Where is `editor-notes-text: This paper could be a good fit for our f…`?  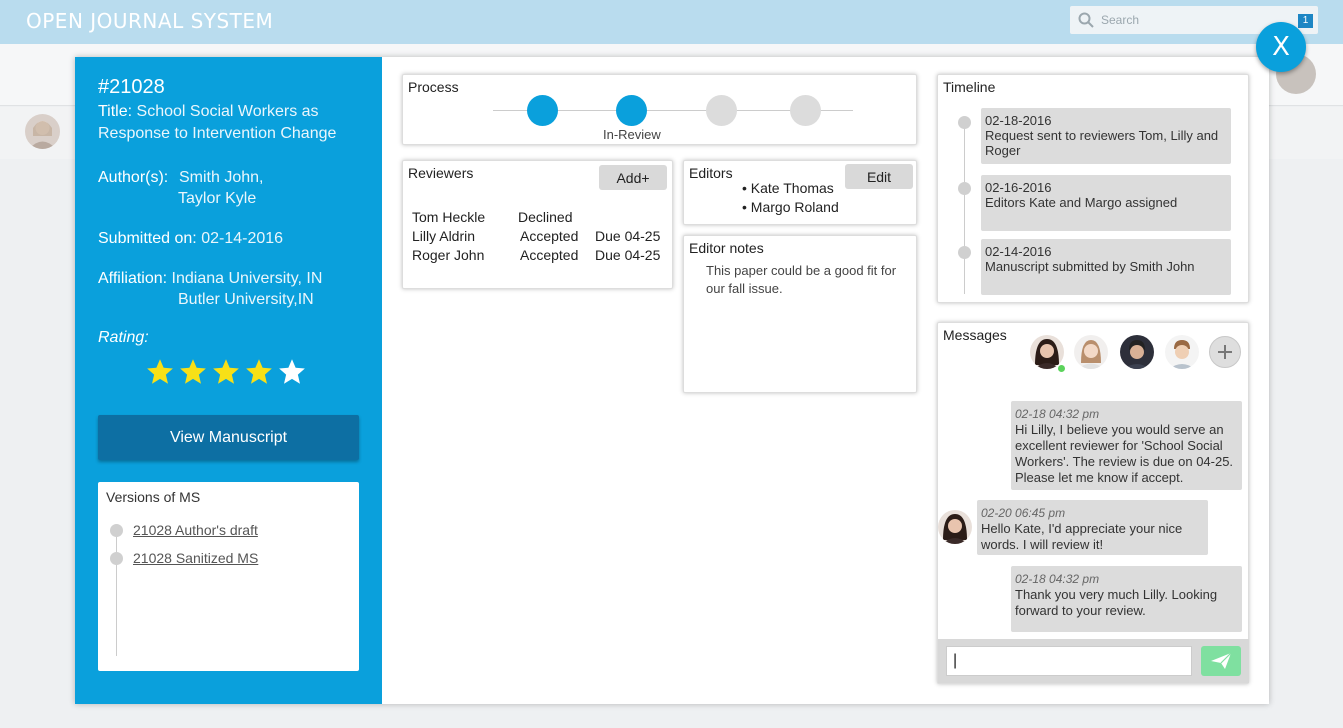 editor-notes-text: This paper could be a good fit for our f… is located at coordinates (806, 280).